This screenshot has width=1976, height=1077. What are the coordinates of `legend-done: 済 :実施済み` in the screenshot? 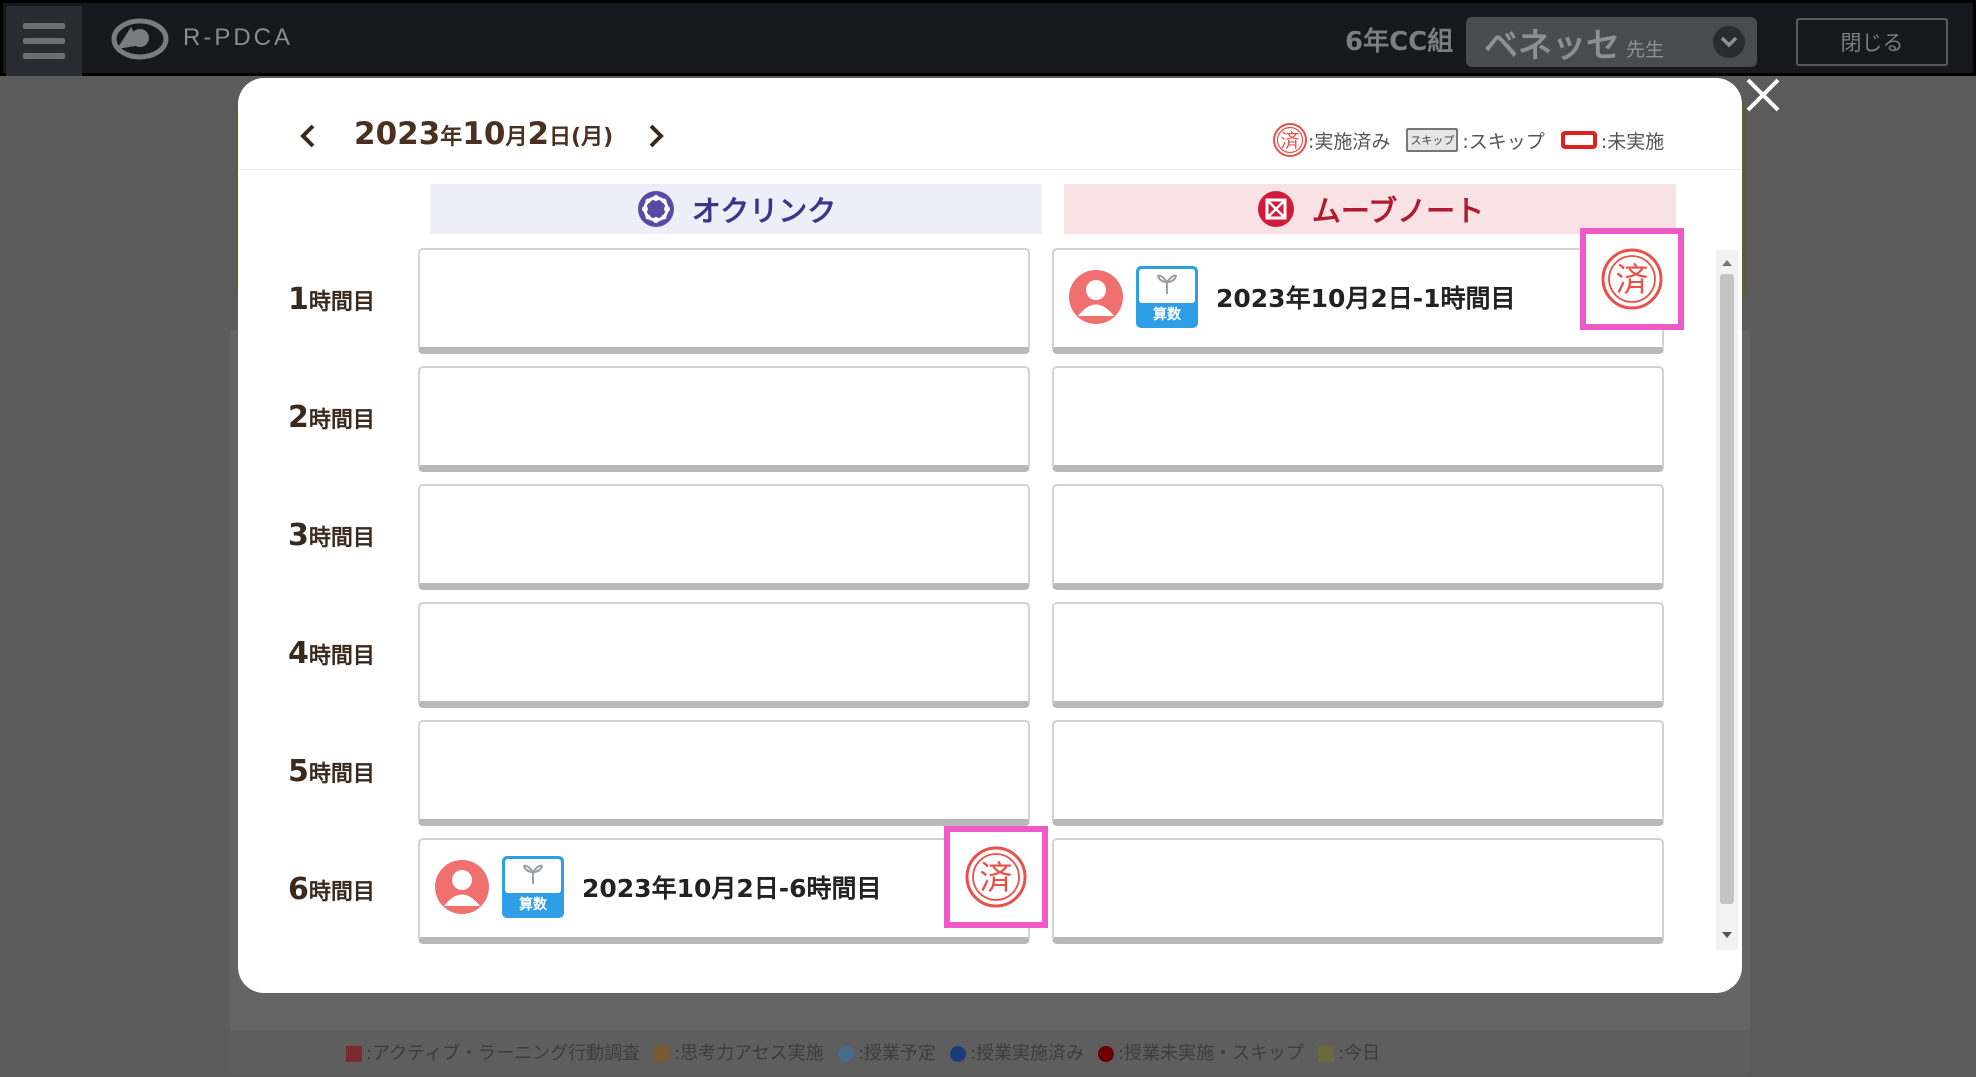 It's located at (1331, 140).